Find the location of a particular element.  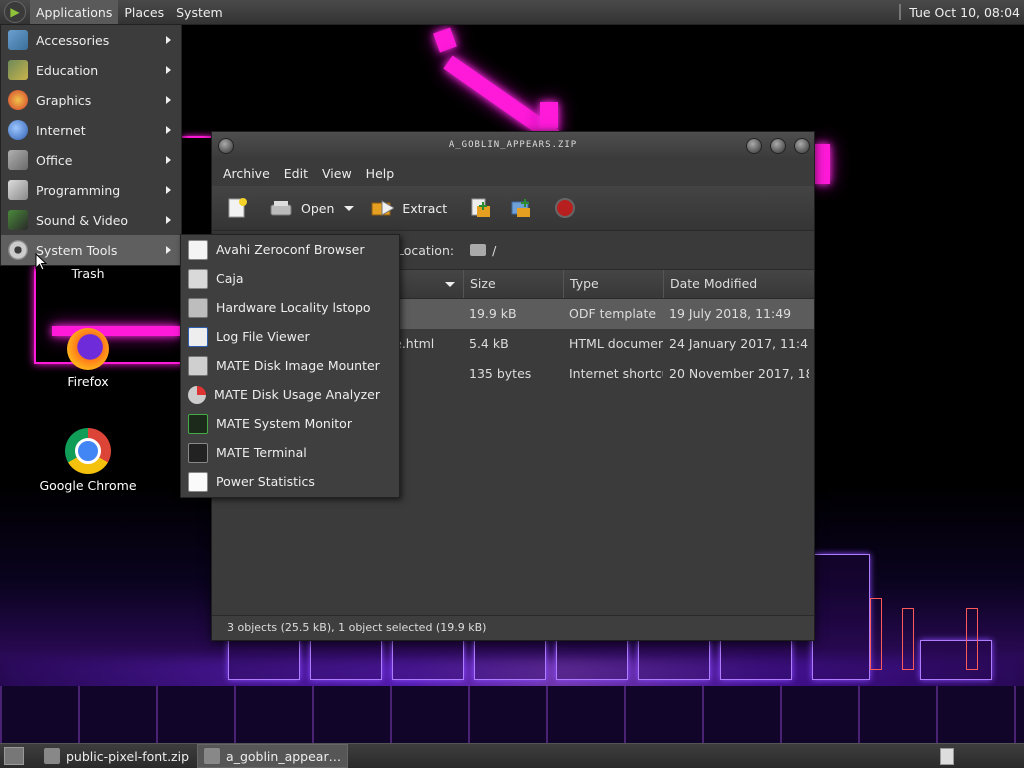

menu-bar: Archive Edit View Help is located at coordinates (513, 173).